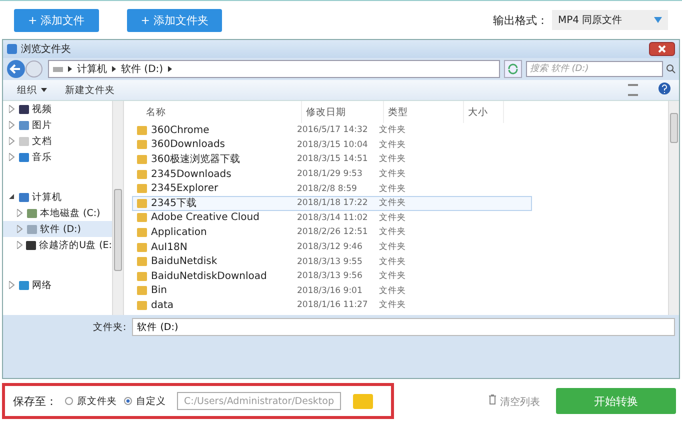 The height and width of the screenshot is (423, 682). What do you see at coordinates (332, 305) in the screenshot?
I see `file-row: data 2018/1/16 11:27 文件夹` at bounding box center [332, 305].